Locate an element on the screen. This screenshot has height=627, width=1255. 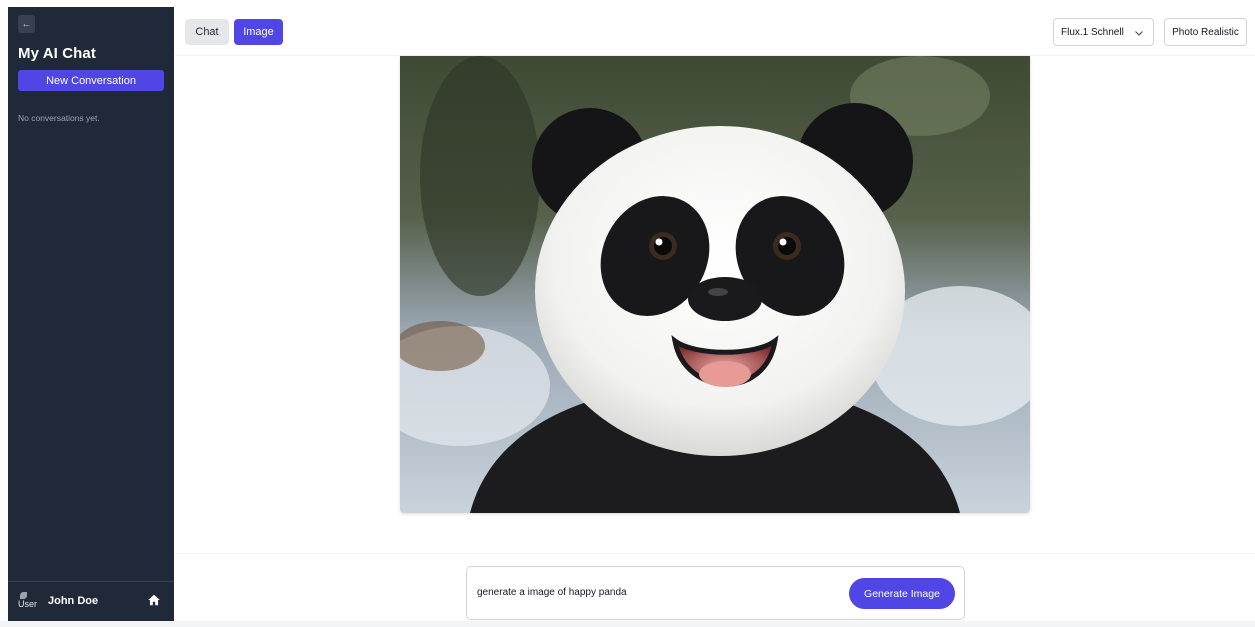
composer-area: Generate Image is located at coordinates (714, 590).